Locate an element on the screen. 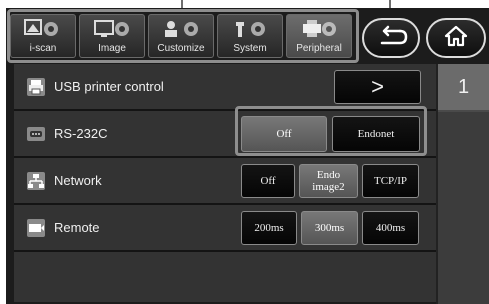 This screenshot has height=304, width=489. rs232c-off-button: Off is located at coordinates (284, 134).